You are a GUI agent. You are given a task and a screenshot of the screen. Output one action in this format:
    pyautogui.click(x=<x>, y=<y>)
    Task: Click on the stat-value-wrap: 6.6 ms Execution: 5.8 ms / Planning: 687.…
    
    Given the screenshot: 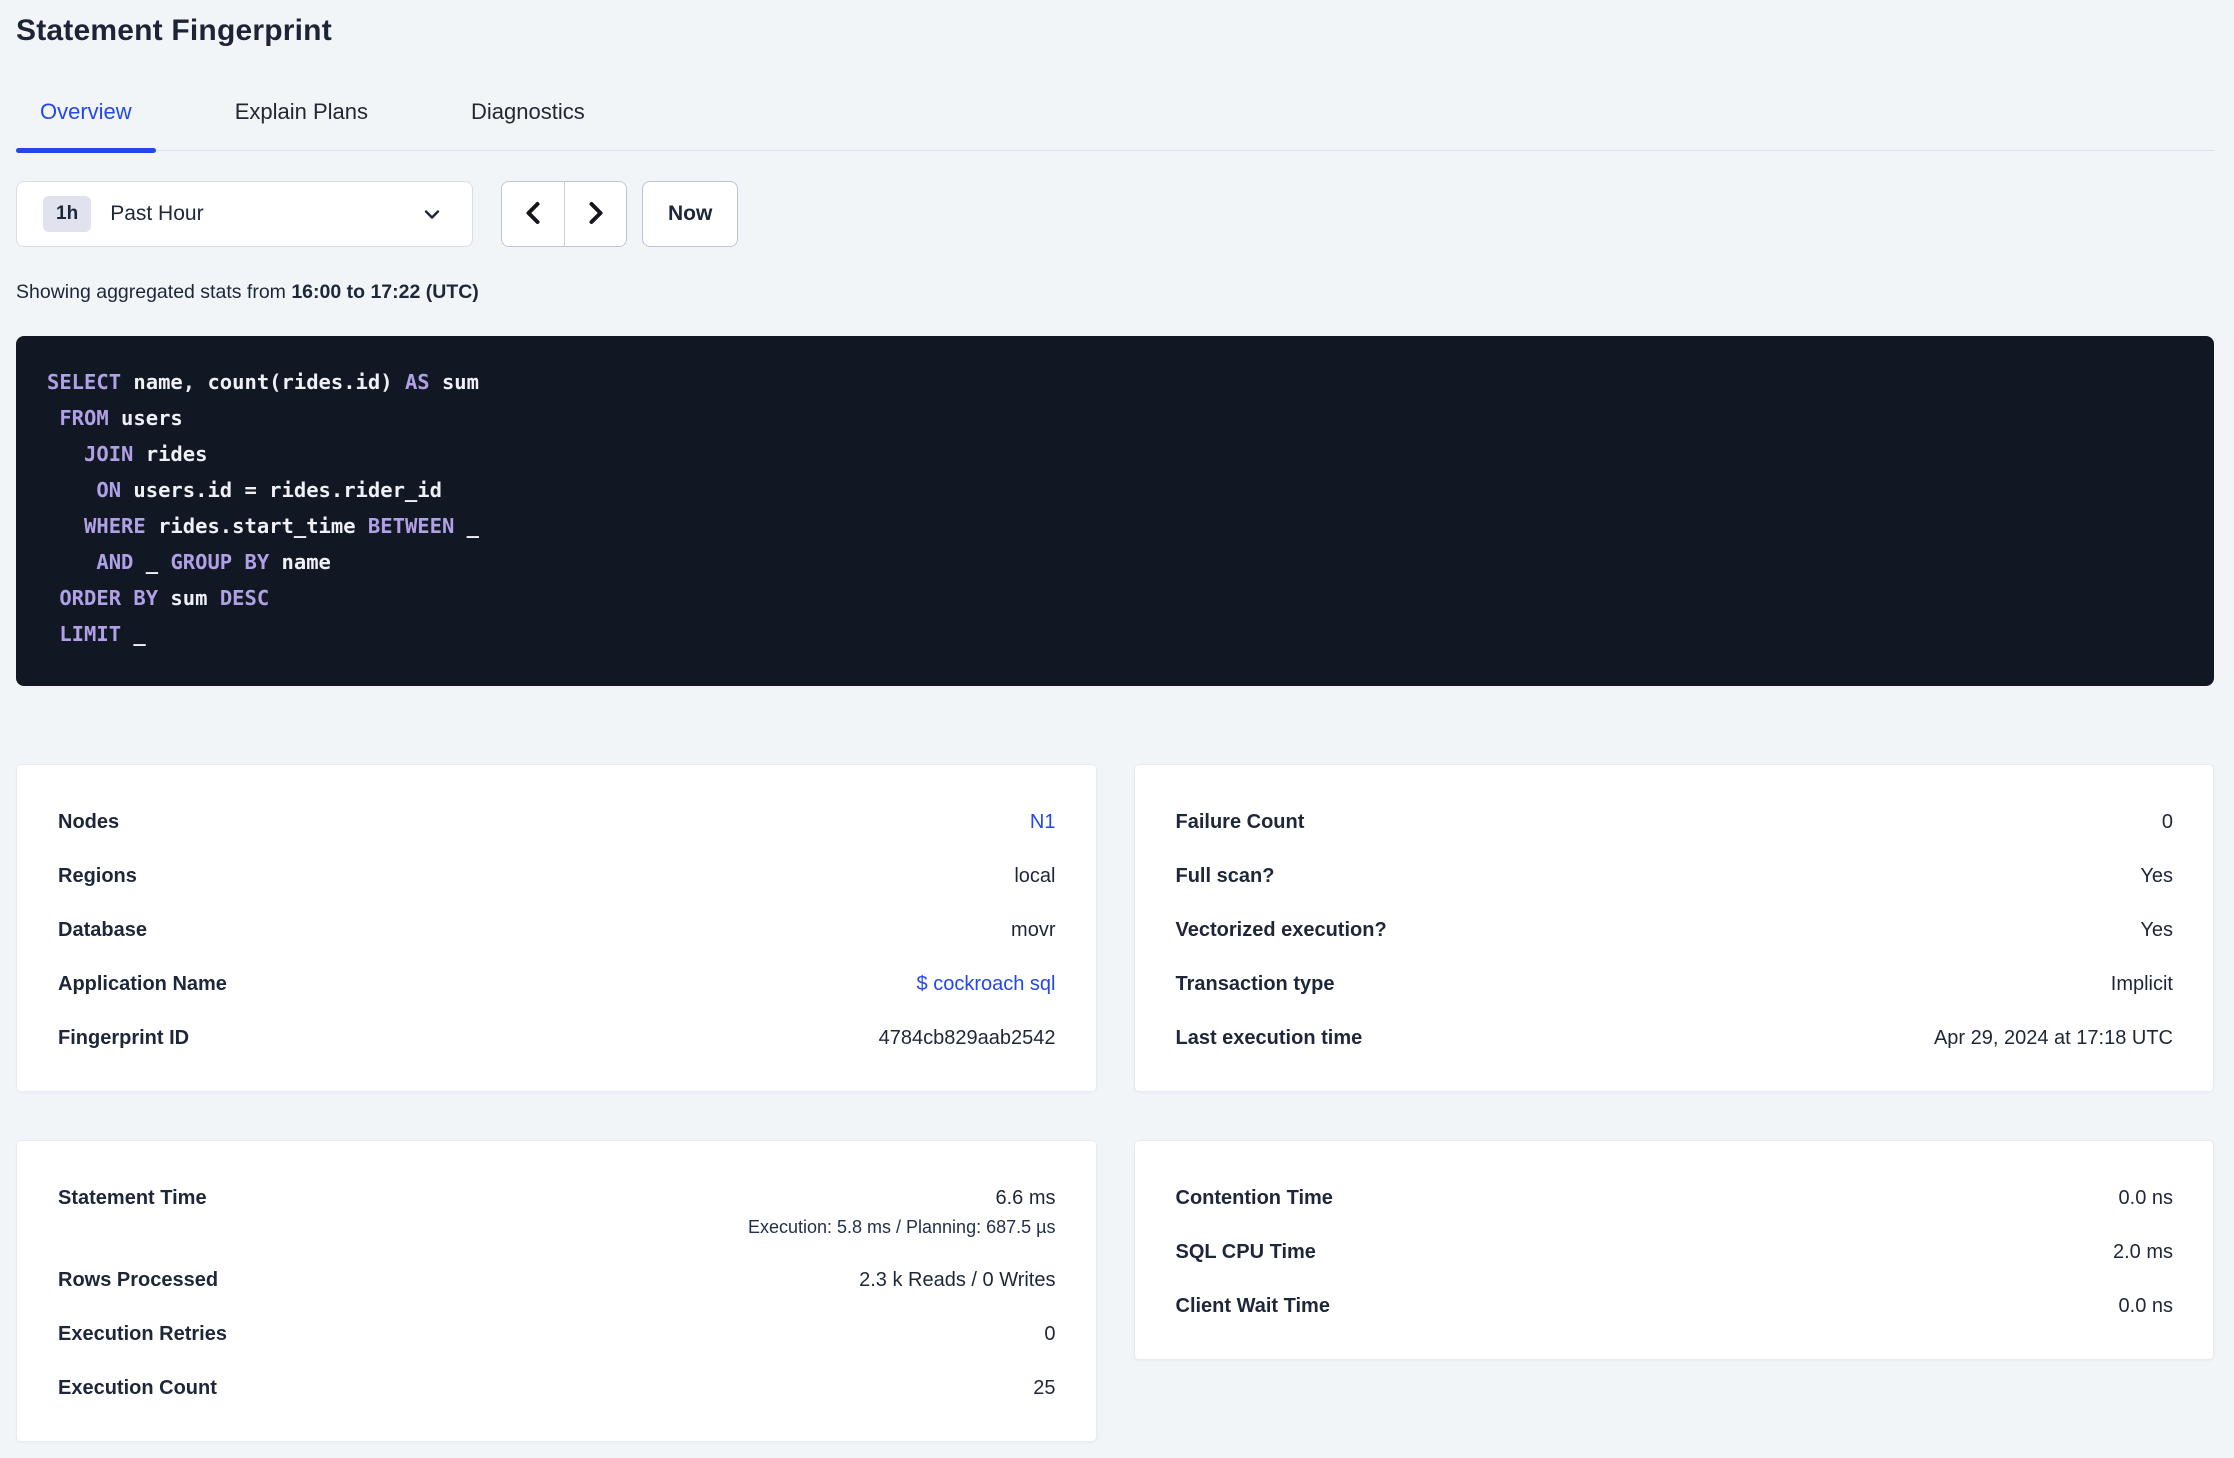 What is the action you would take?
    pyautogui.click(x=902, y=1212)
    